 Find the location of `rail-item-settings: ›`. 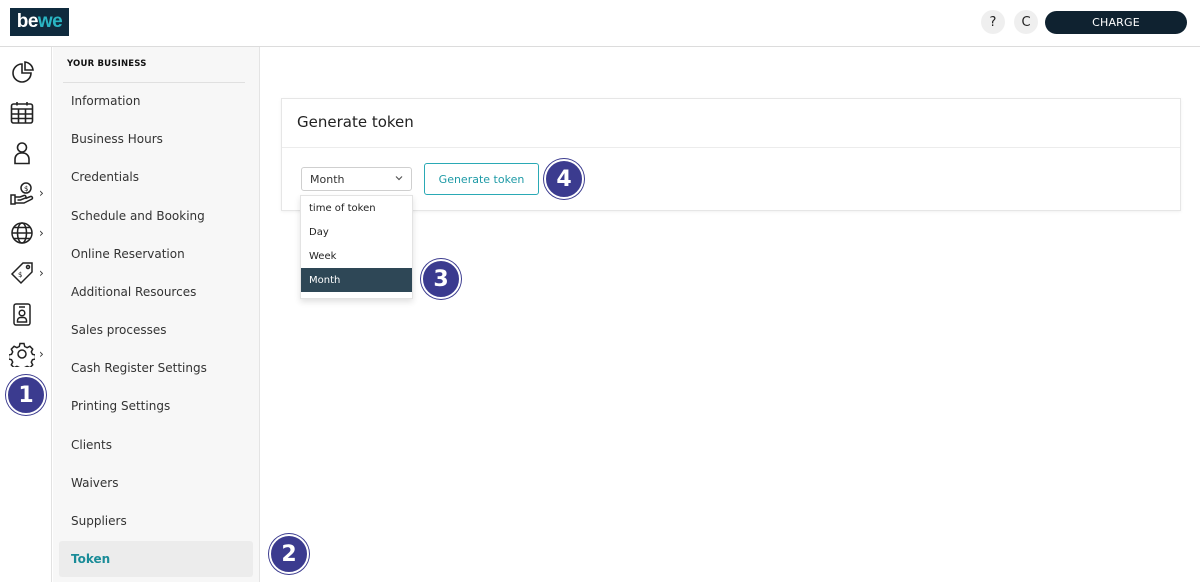

rail-item-settings: › is located at coordinates (26, 354).